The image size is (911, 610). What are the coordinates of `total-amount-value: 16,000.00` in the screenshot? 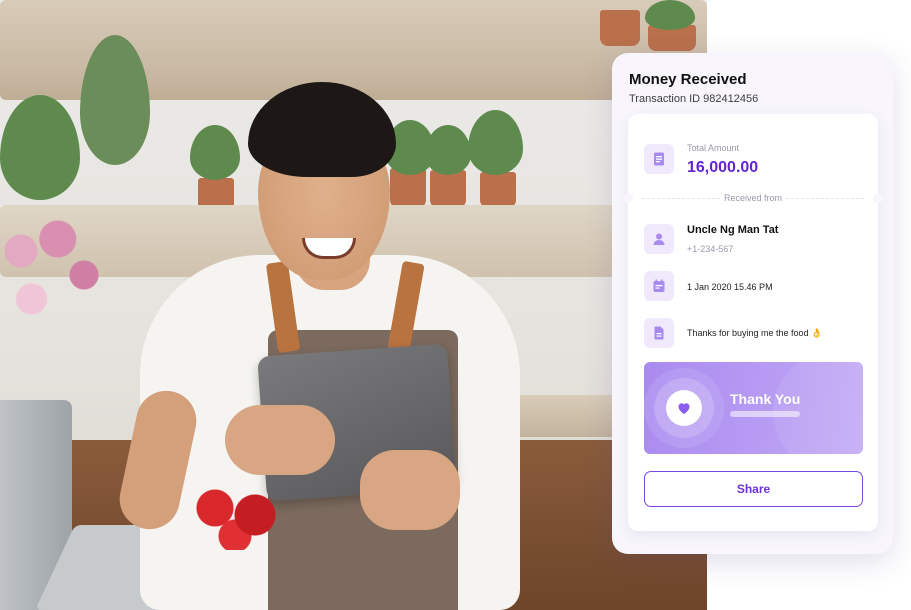 It's located at (723, 167).